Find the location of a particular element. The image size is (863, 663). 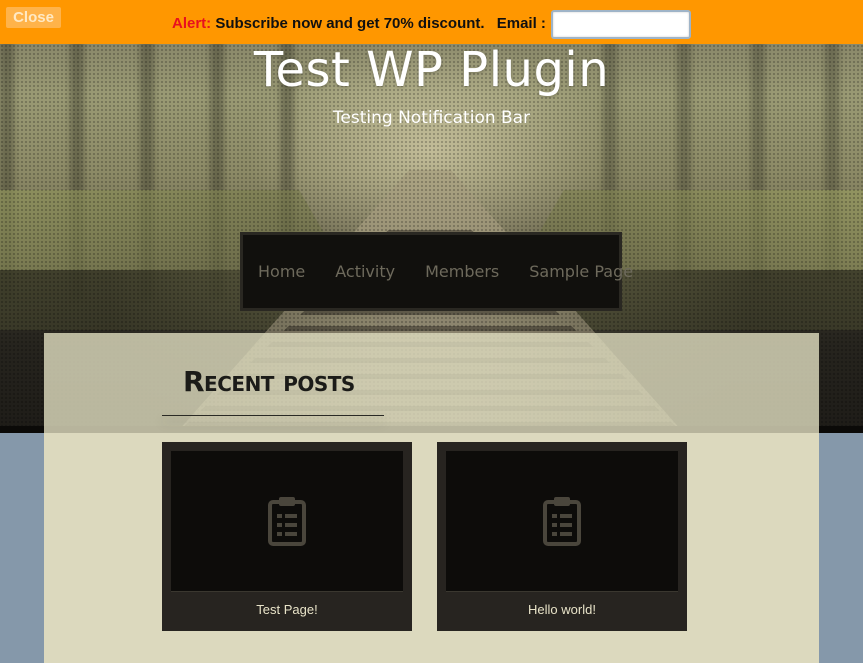

nav-item-sample-page: Sample Page is located at coordinates (581, 271).